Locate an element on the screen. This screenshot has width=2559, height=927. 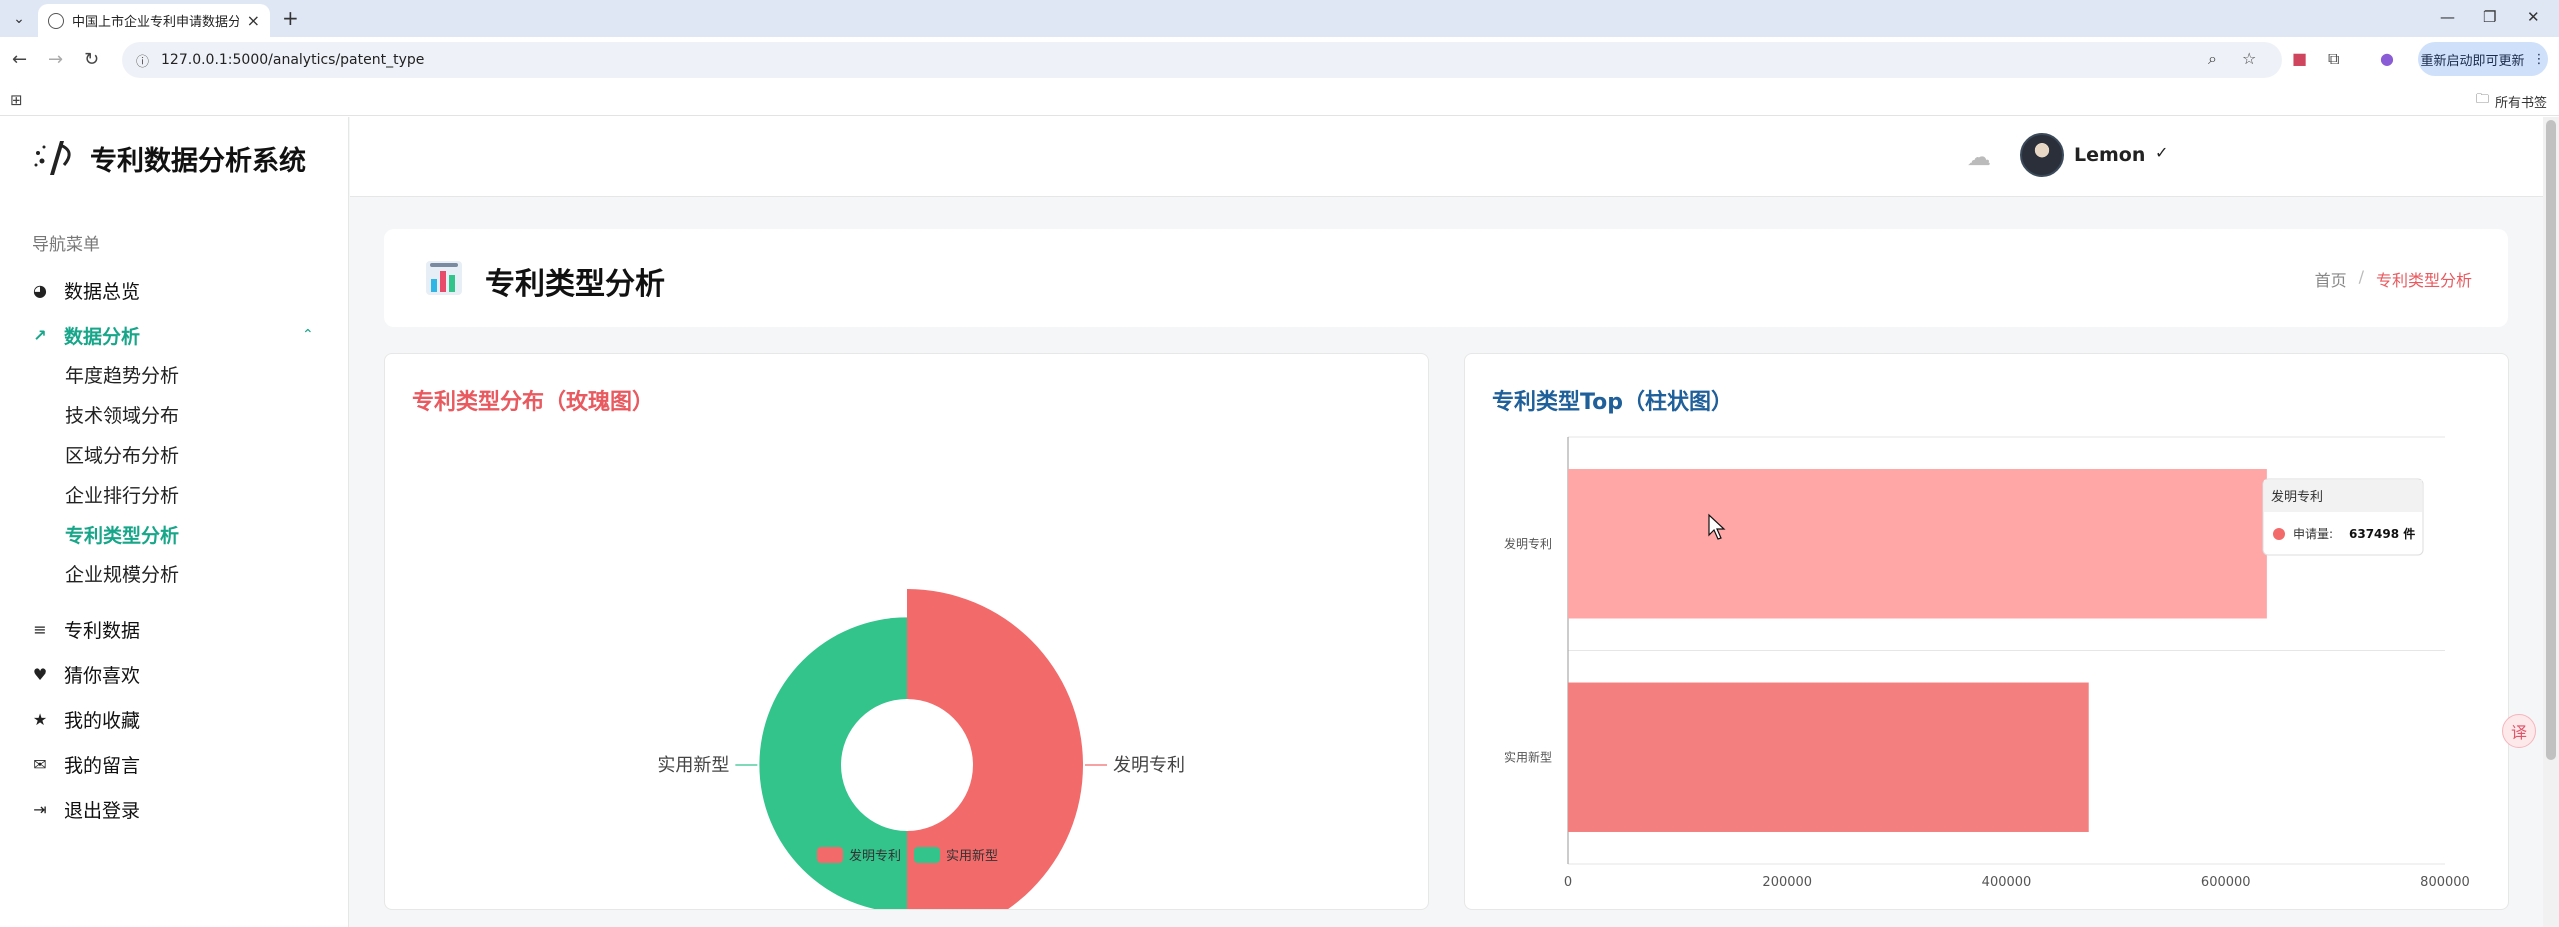
all-bookmarks: 🗀 所有书签 is located at coordinates (2511, 101).